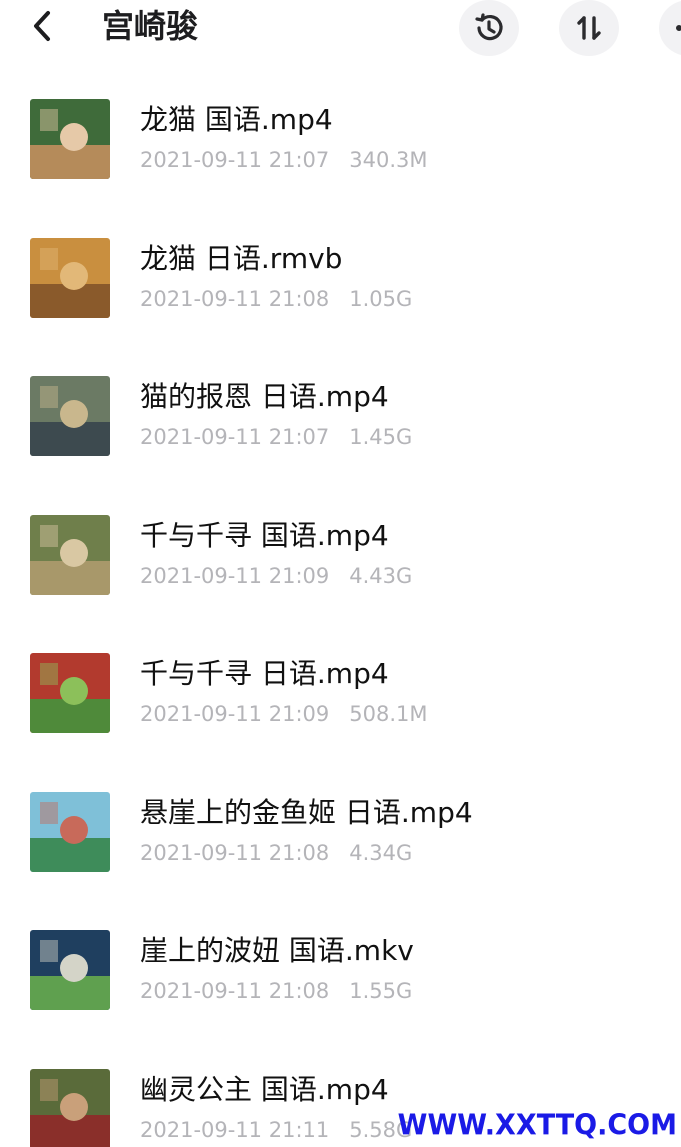  What do you see at coordinates (306, 812) in the screenshot?
I see `file-name: 悬崖上的金鱼姬 日语.mp4` at bounding box center [306, 812].